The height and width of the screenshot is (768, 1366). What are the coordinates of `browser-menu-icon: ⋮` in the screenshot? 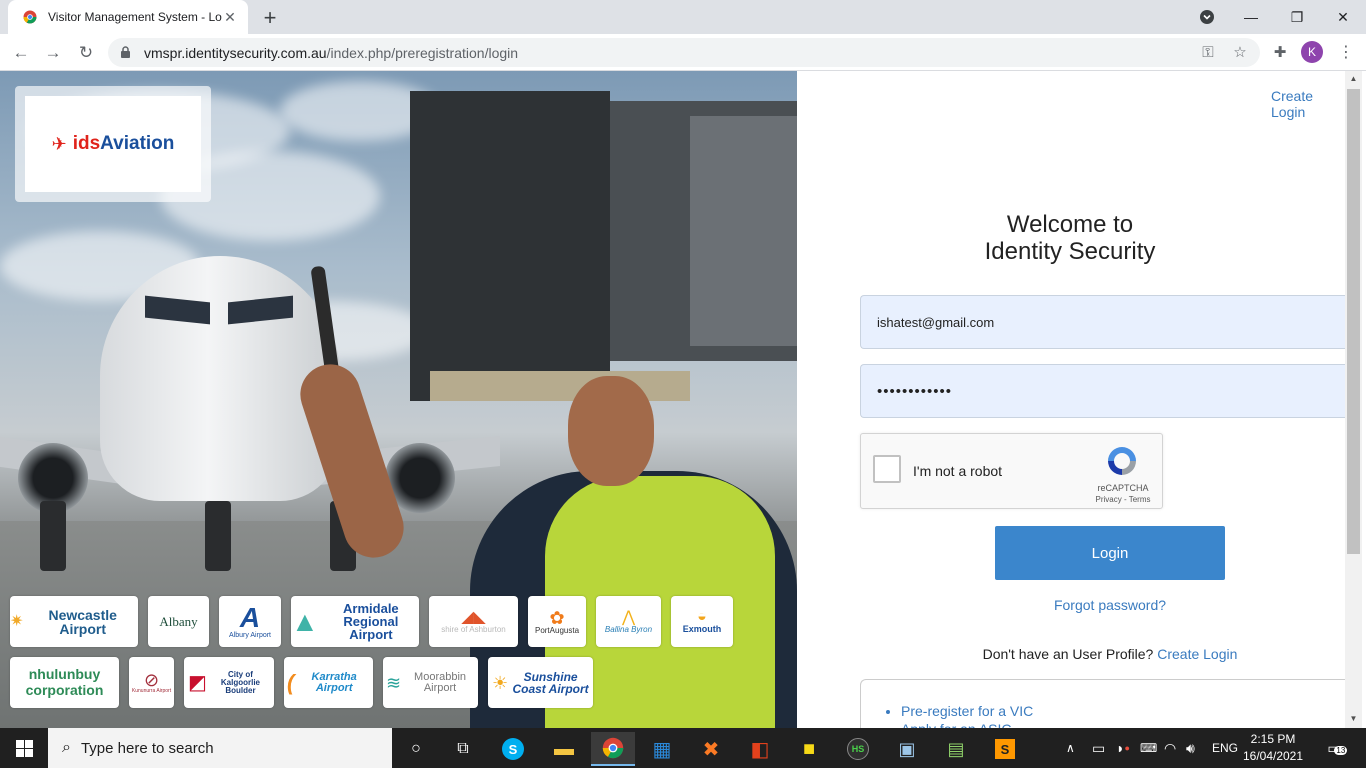 It's located at (1346, 52).